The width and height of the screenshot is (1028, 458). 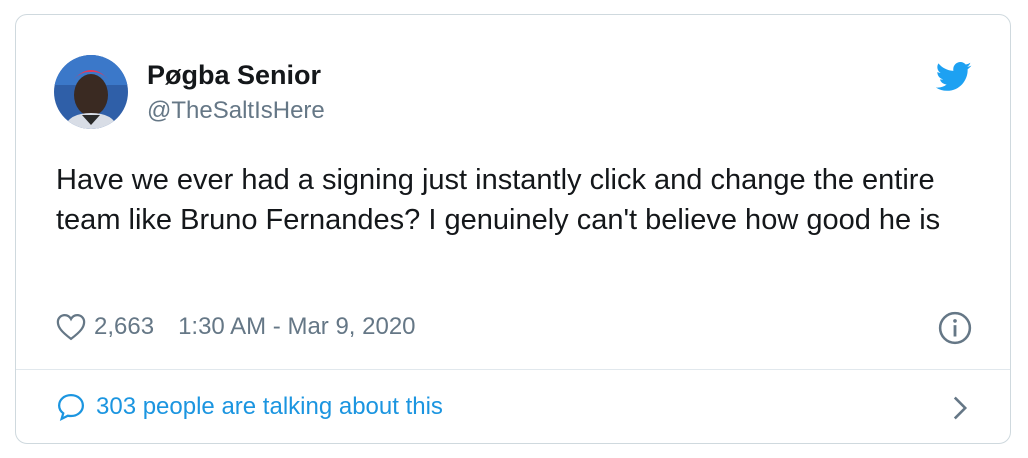 I want to click on heart-icon, so click(x=71, y=327).